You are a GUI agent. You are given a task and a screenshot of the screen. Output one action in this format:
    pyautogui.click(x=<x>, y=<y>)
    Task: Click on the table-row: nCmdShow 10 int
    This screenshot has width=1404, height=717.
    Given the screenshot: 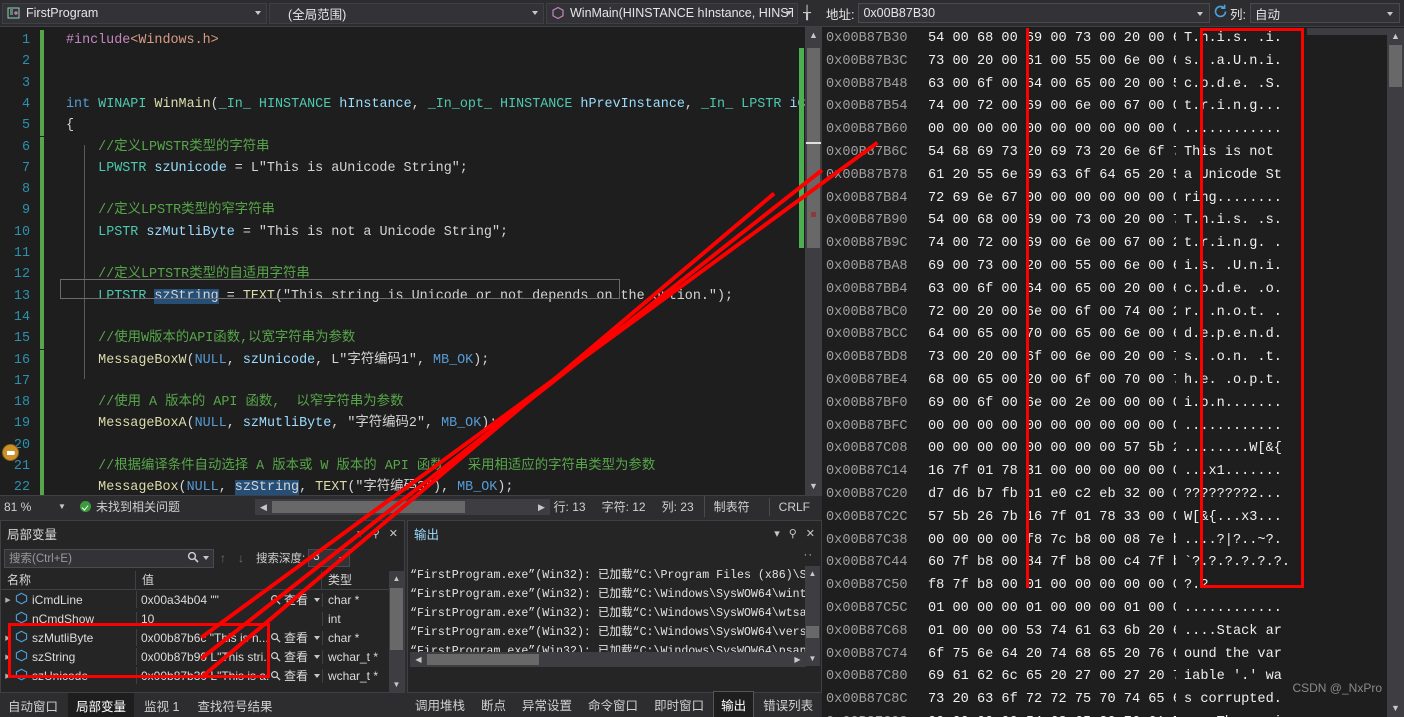 What is the action you would take?
    pyautogui.click(x=202, y=618)
    